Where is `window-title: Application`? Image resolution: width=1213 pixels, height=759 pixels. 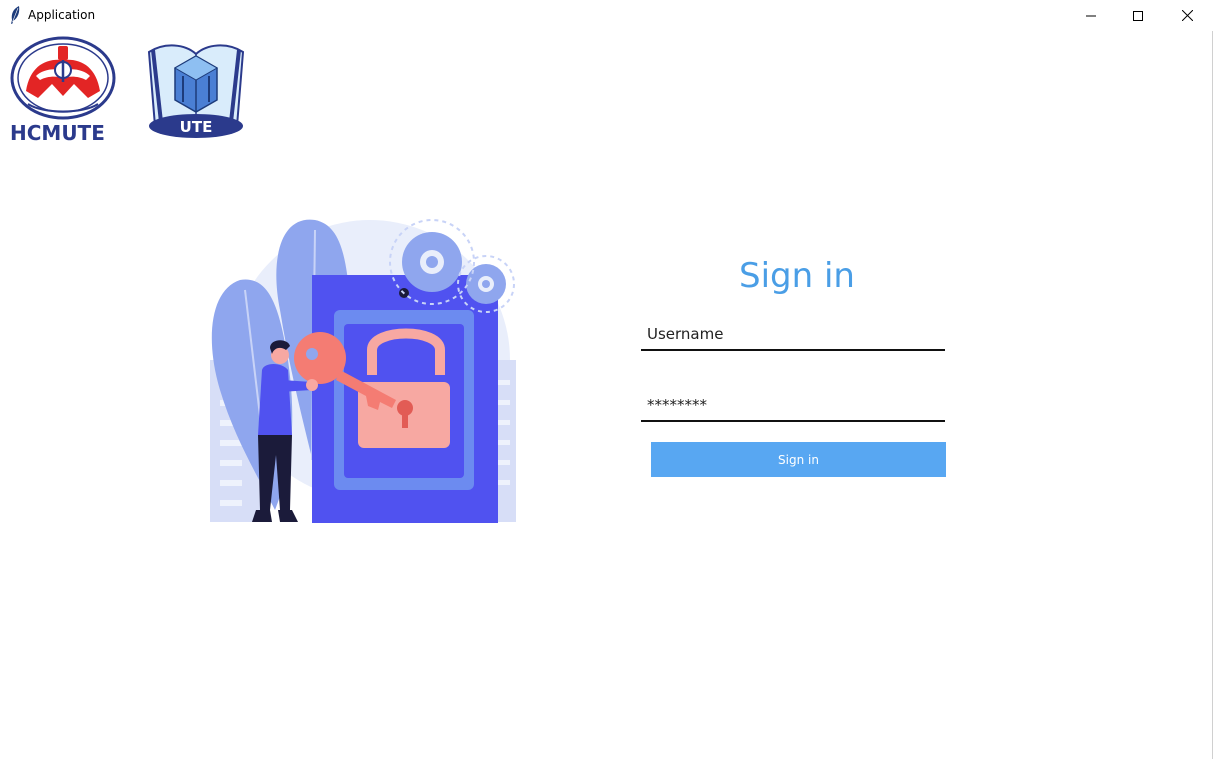 window-title: Application is located at coordinates (62, 15).